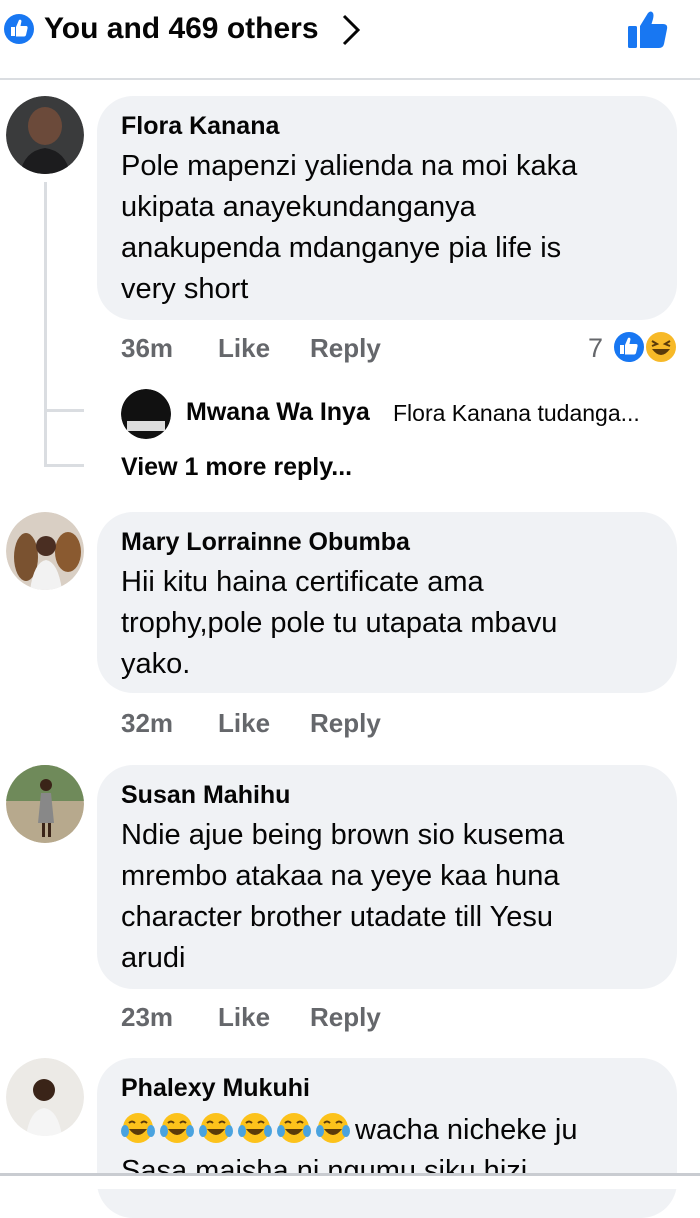  Describe the element at coordinates (215, 1088) in the screenshot. I see `comment-author: Phalexy Mukuhi` at that location.